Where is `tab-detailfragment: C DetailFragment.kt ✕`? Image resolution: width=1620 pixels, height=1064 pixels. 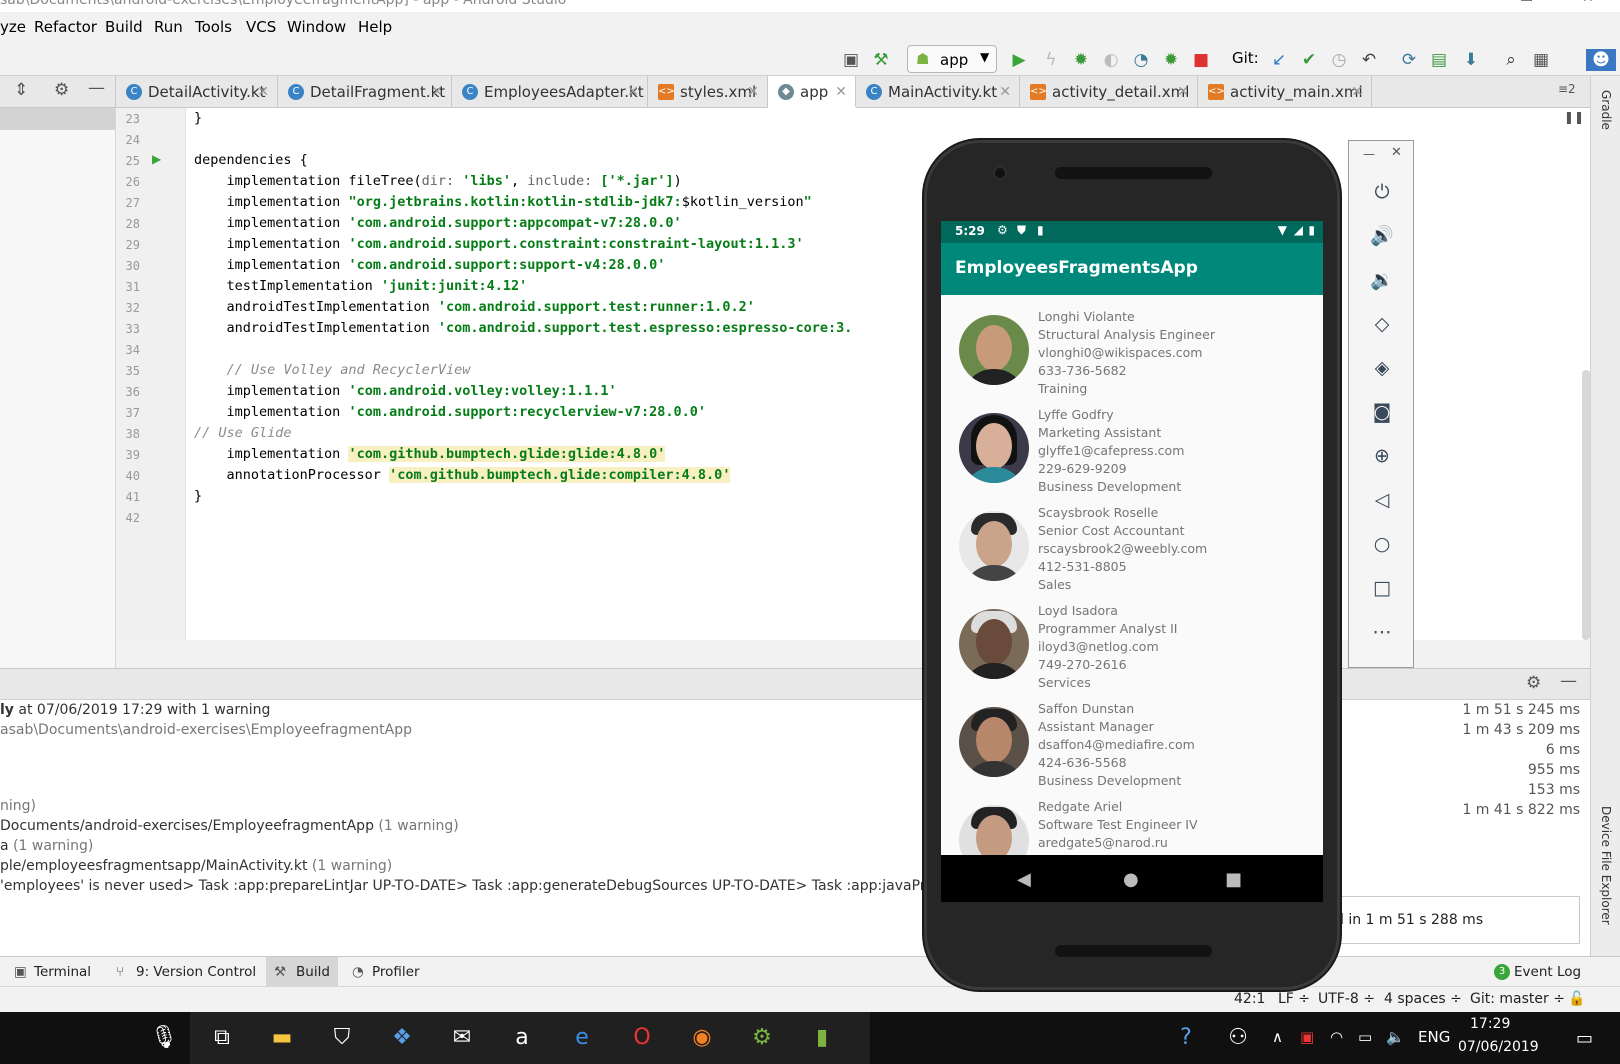
tab-detailfragment: C DetailFragment.kt ✕ is located at coordinates (365, 92).